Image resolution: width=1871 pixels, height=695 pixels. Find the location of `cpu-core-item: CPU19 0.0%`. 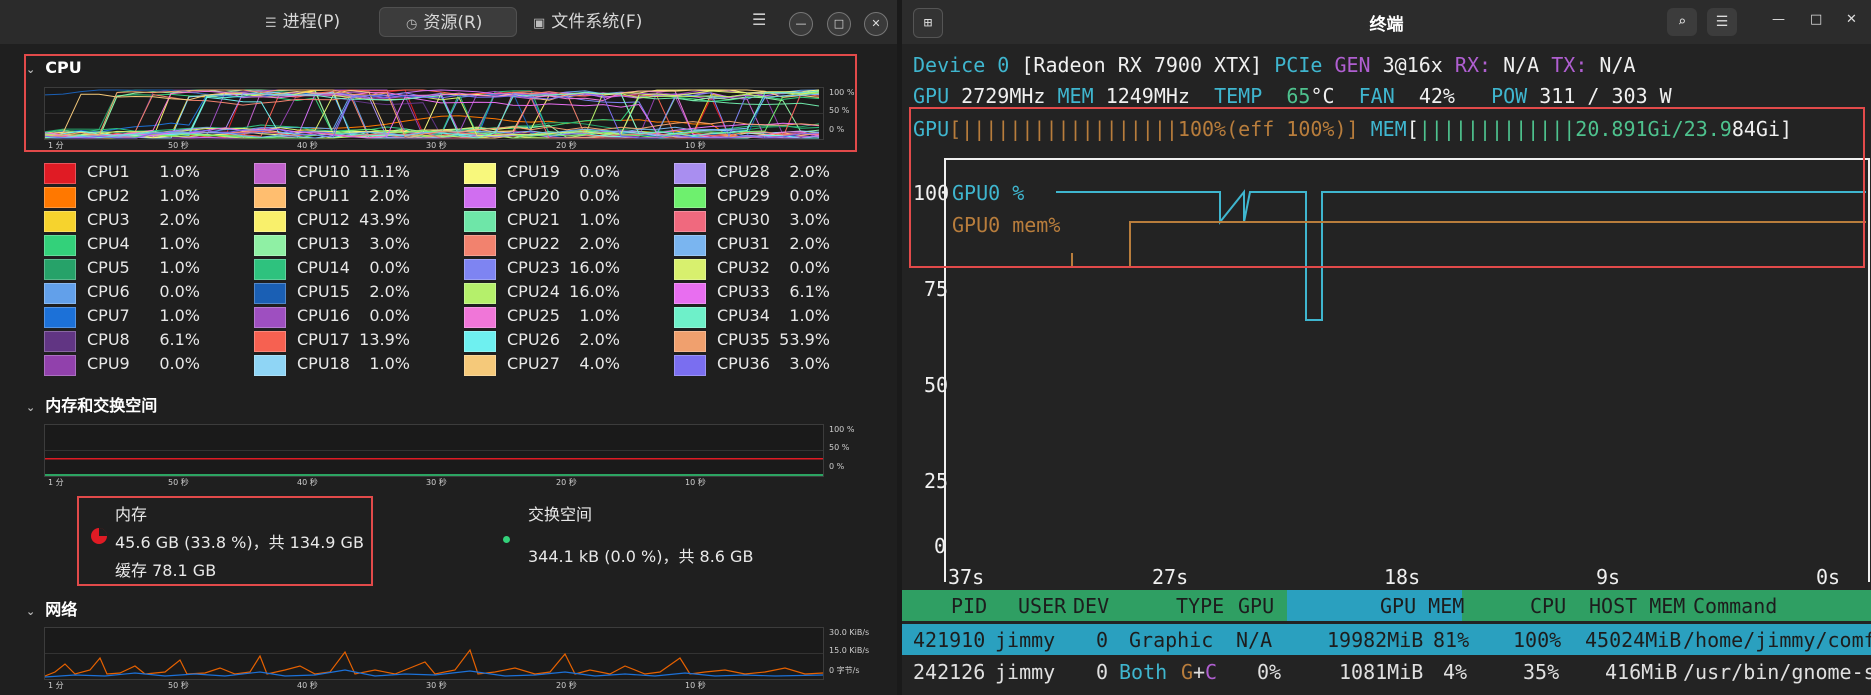

cpu-core-item: CPU19 0.0% is located at coordinates (564, 172).